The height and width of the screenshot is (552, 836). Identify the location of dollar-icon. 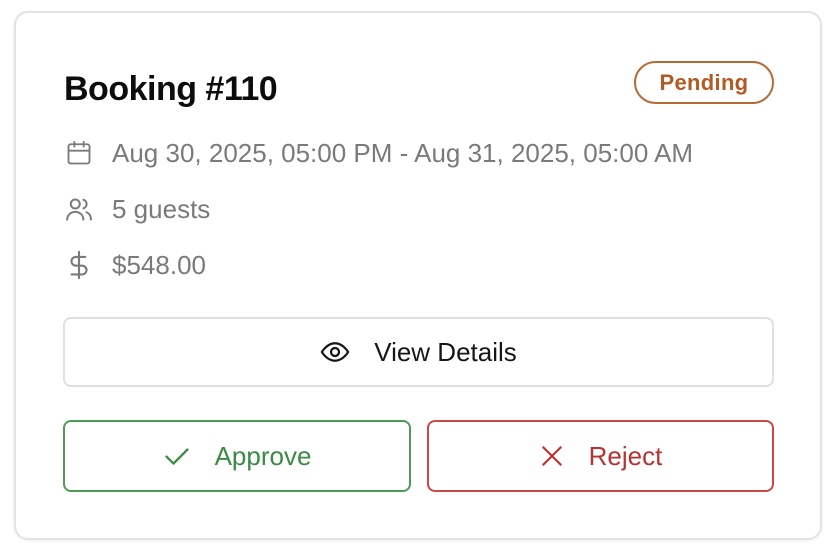
(79, 265).